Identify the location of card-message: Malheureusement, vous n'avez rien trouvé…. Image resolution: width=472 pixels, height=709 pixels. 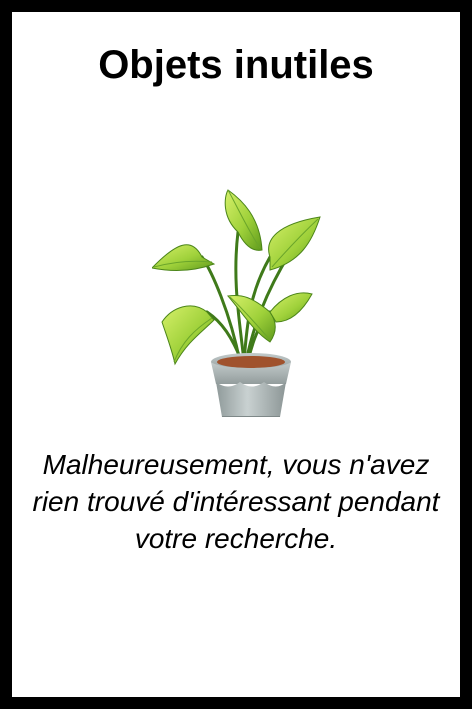
(236, 501).